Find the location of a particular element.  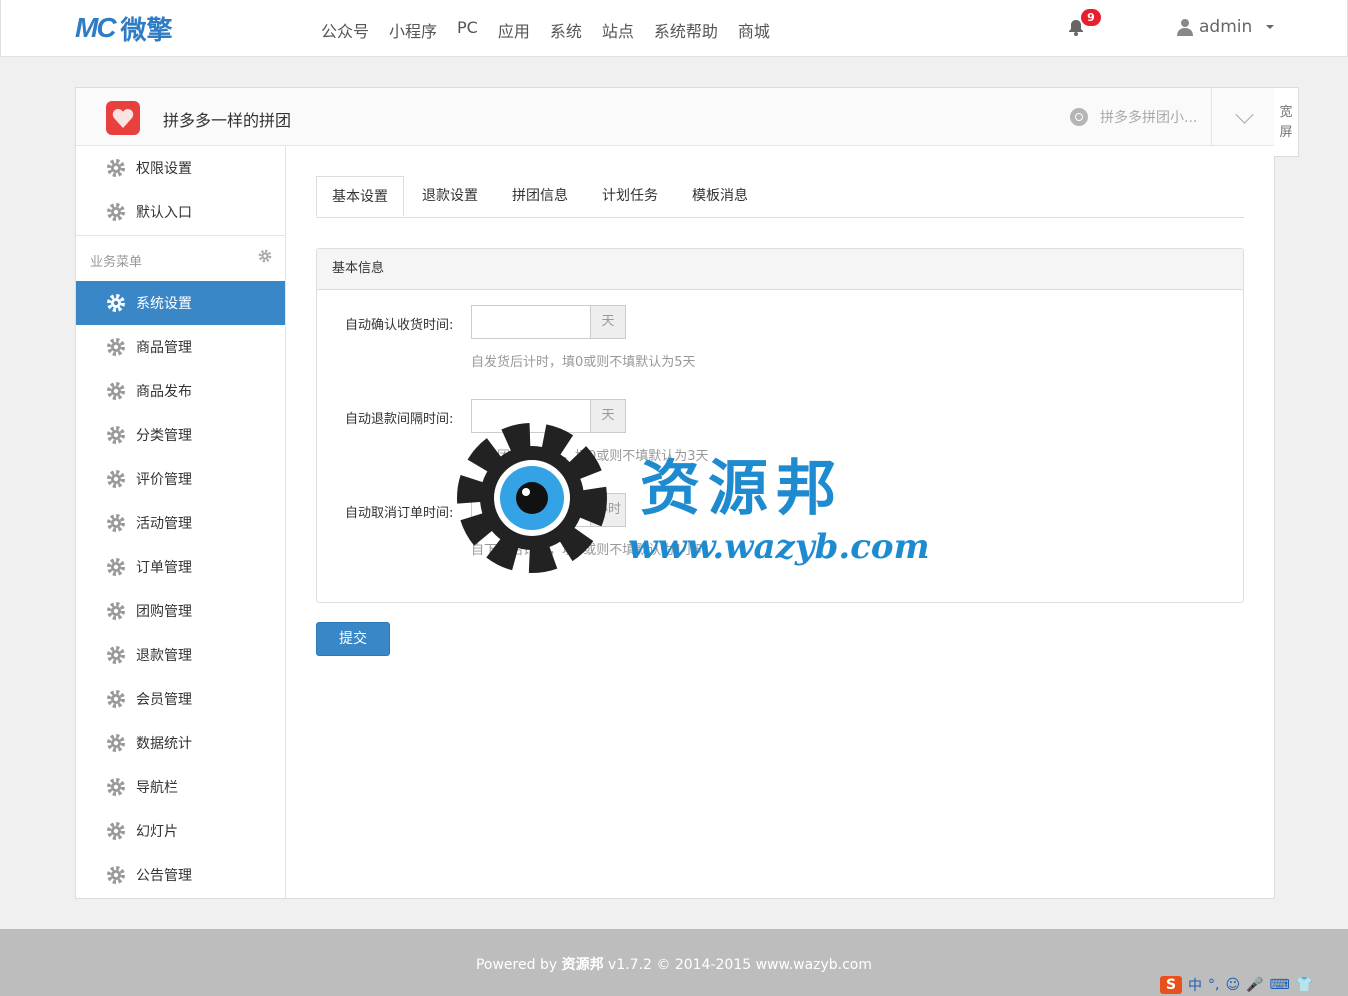

nav-xiaochengxu: 小程序 is located at coordinates (413, 30).